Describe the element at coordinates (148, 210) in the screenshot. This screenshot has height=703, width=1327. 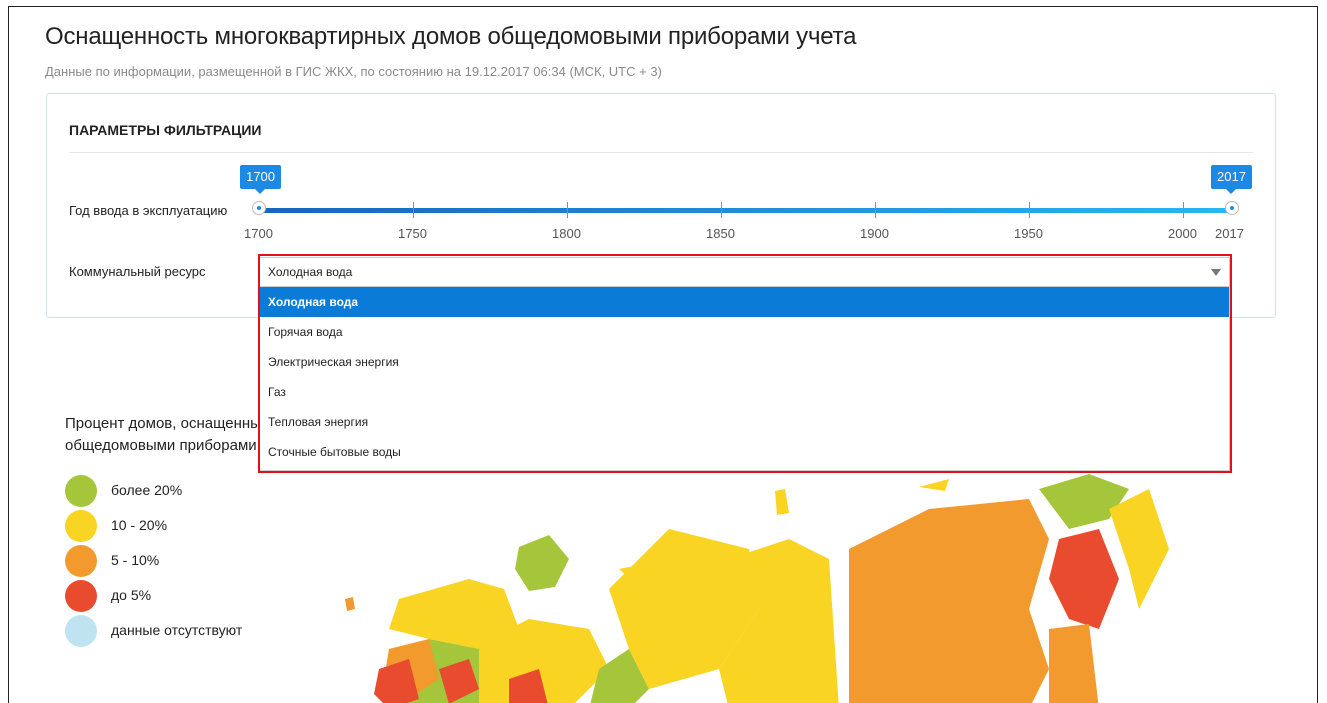
I see `year-label: Год ввода в эксплуатацию` at that location.